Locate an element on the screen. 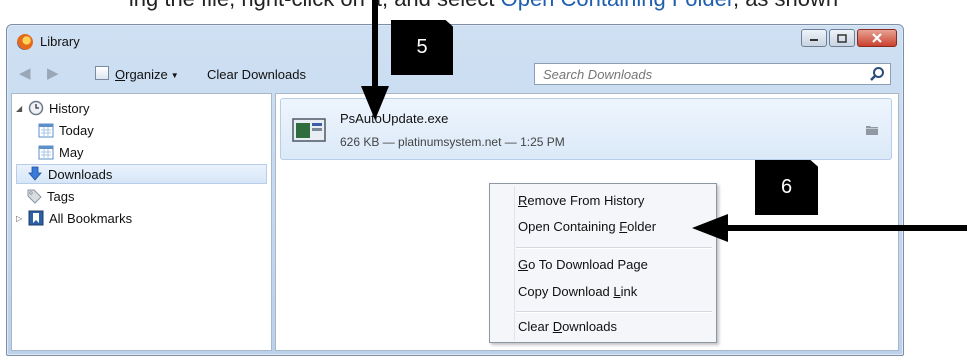 The image size is (967, 358). arrow-down-icon is located at coordinates (375, 60).